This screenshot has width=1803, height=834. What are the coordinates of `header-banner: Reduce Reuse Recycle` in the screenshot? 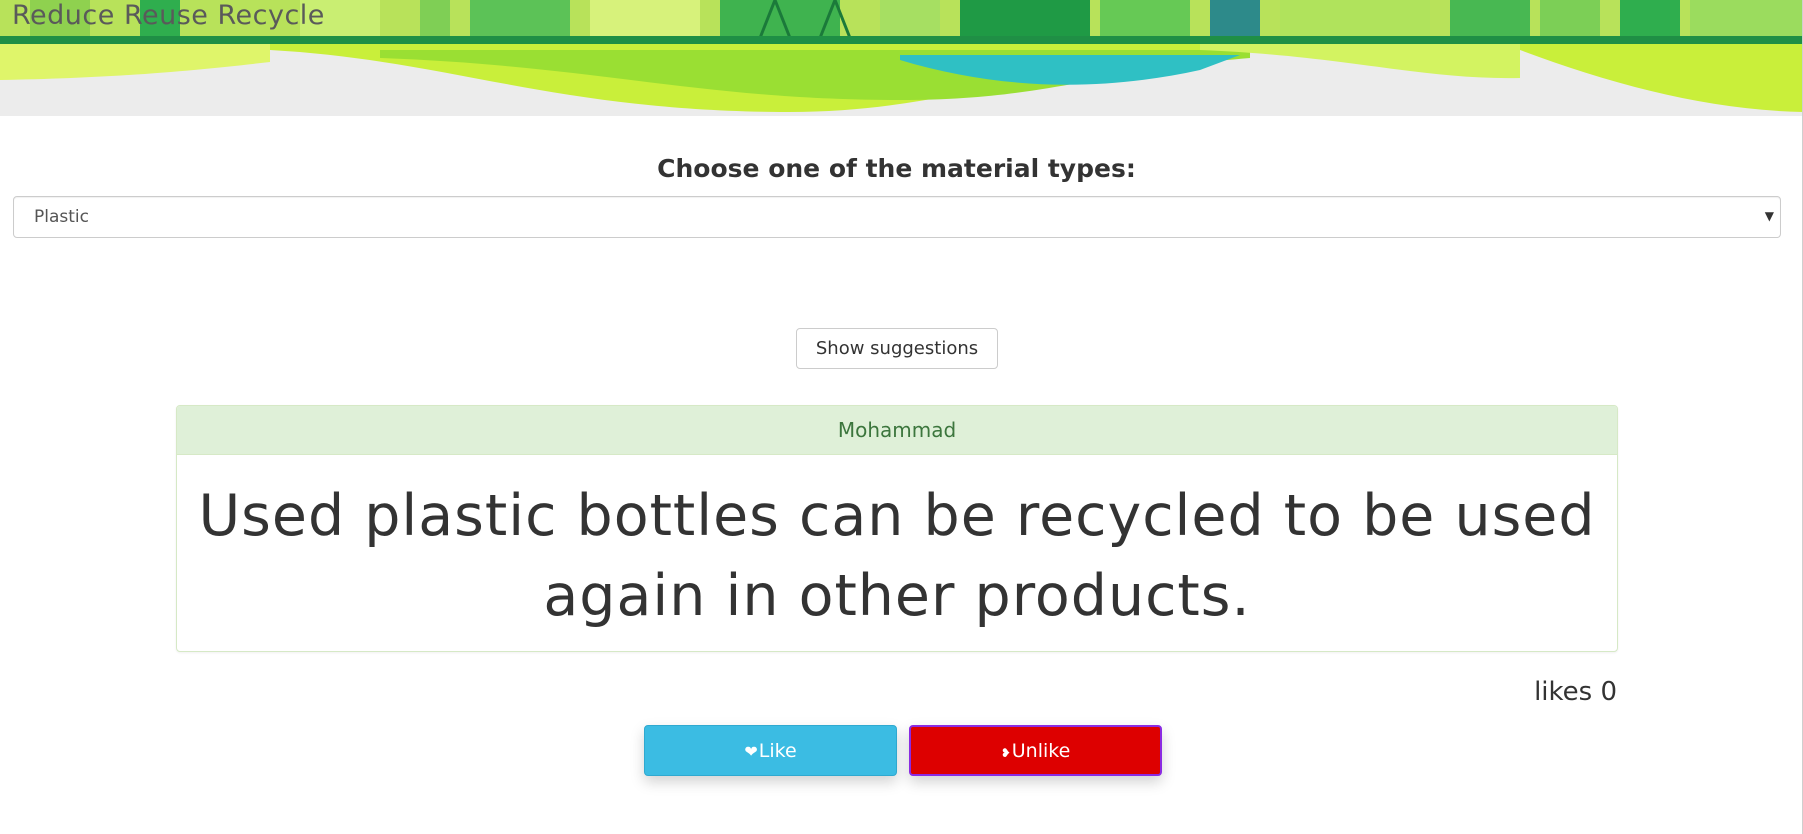 It's located at (901, 58).